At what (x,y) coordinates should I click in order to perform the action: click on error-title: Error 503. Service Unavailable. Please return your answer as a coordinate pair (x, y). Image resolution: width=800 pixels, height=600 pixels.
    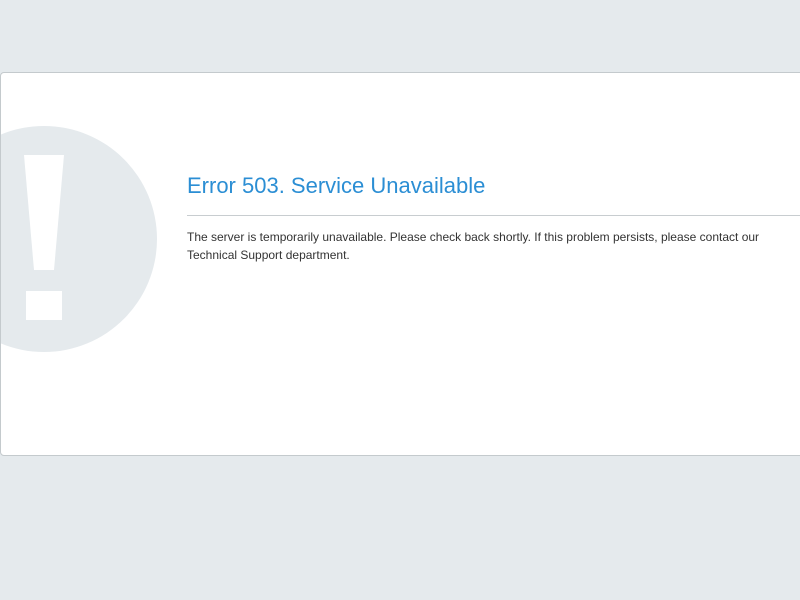
    Looking at the image, I should click on (336, 185).